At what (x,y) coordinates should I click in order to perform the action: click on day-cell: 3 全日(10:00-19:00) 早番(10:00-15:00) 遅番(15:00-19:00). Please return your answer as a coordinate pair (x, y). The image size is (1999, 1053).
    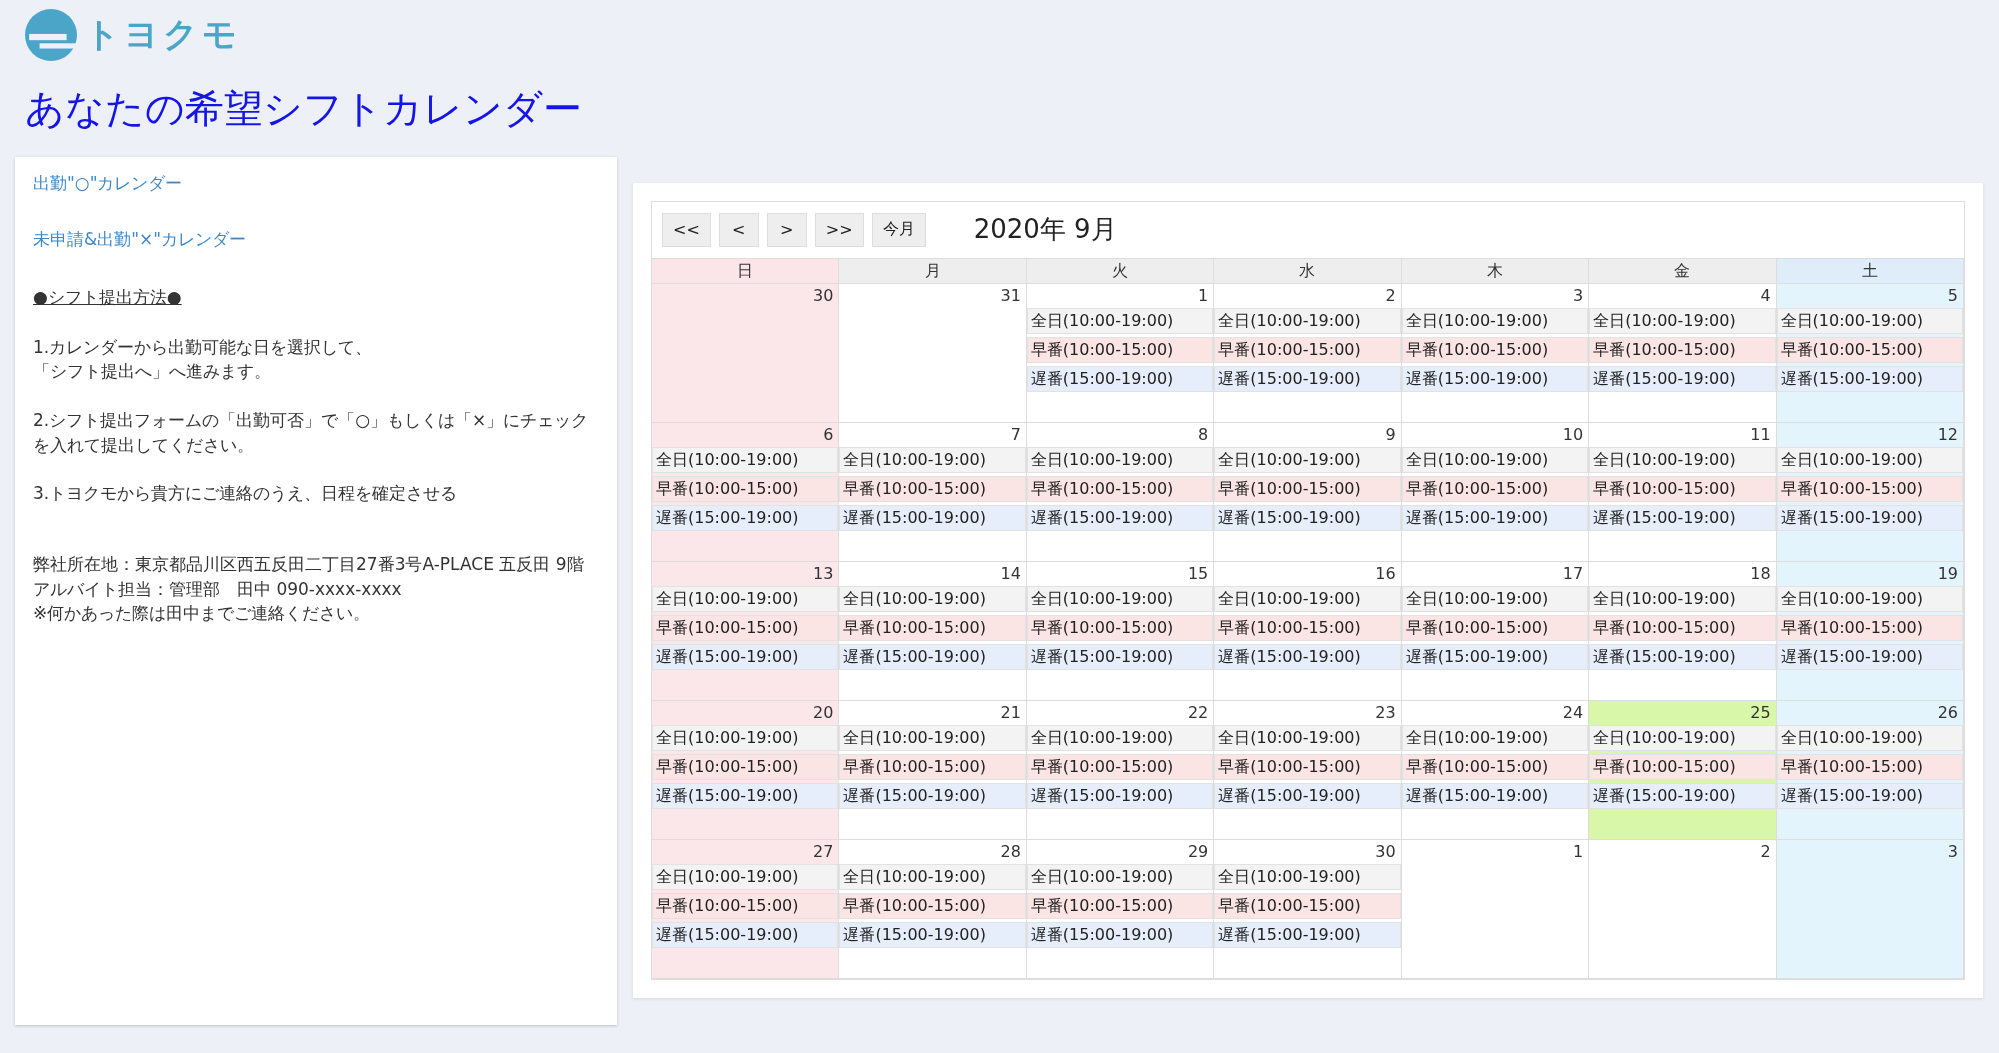
    Looking at the image, I should click on (1495, 353).